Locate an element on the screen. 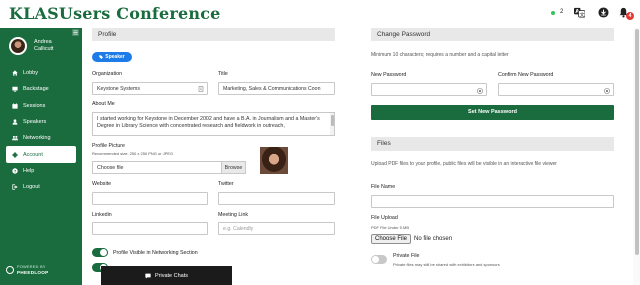  meeting-link-field: e.g. Calendly is located at coordinates (276, 228).